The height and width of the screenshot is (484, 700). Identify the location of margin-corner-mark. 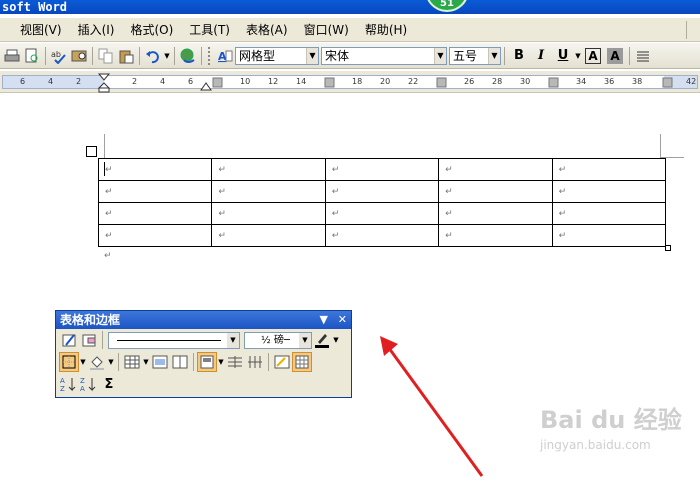
(104, 146).